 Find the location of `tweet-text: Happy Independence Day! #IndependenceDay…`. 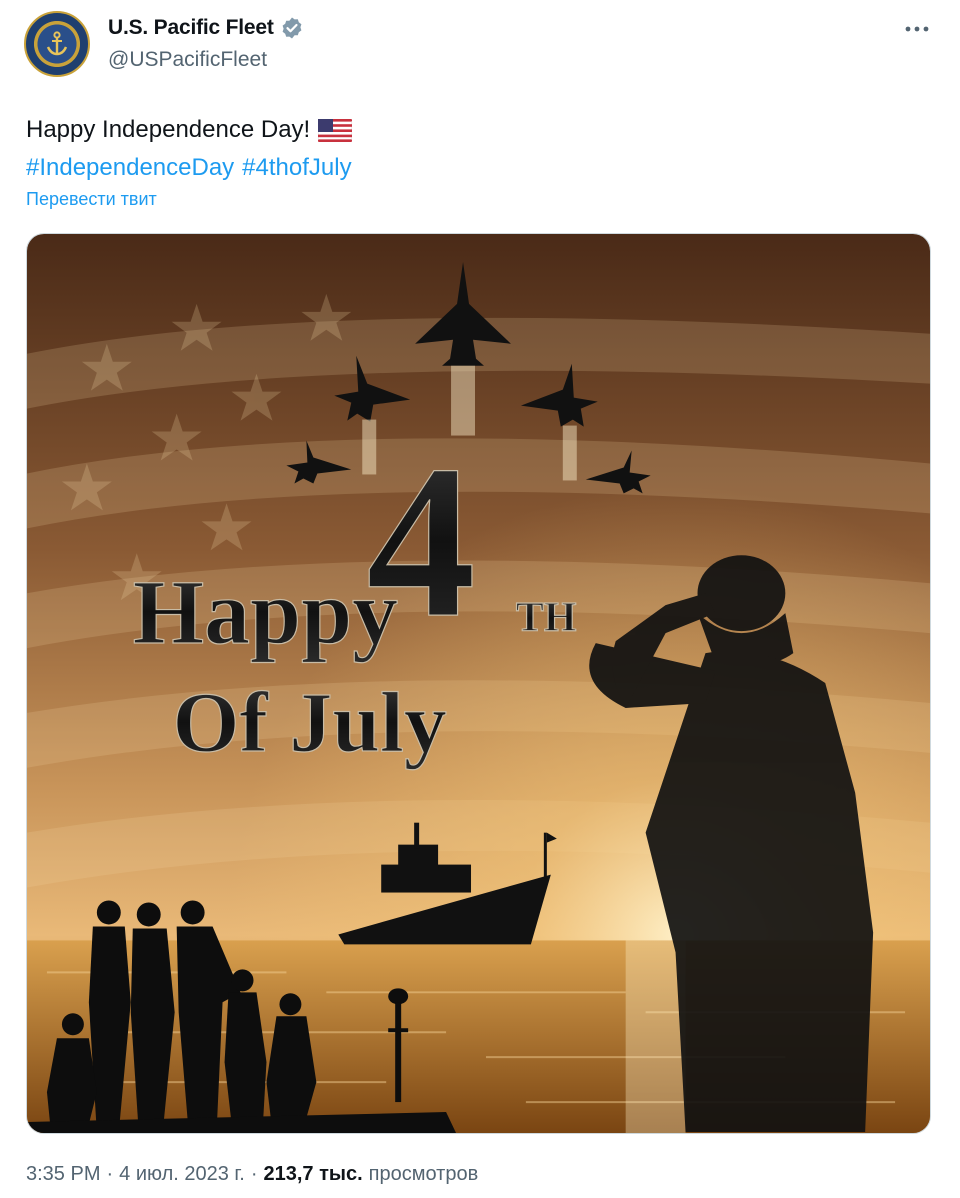

tweet-text: Happy Independence Day! #IndependenceDay… is located at coordinates (189, 149).